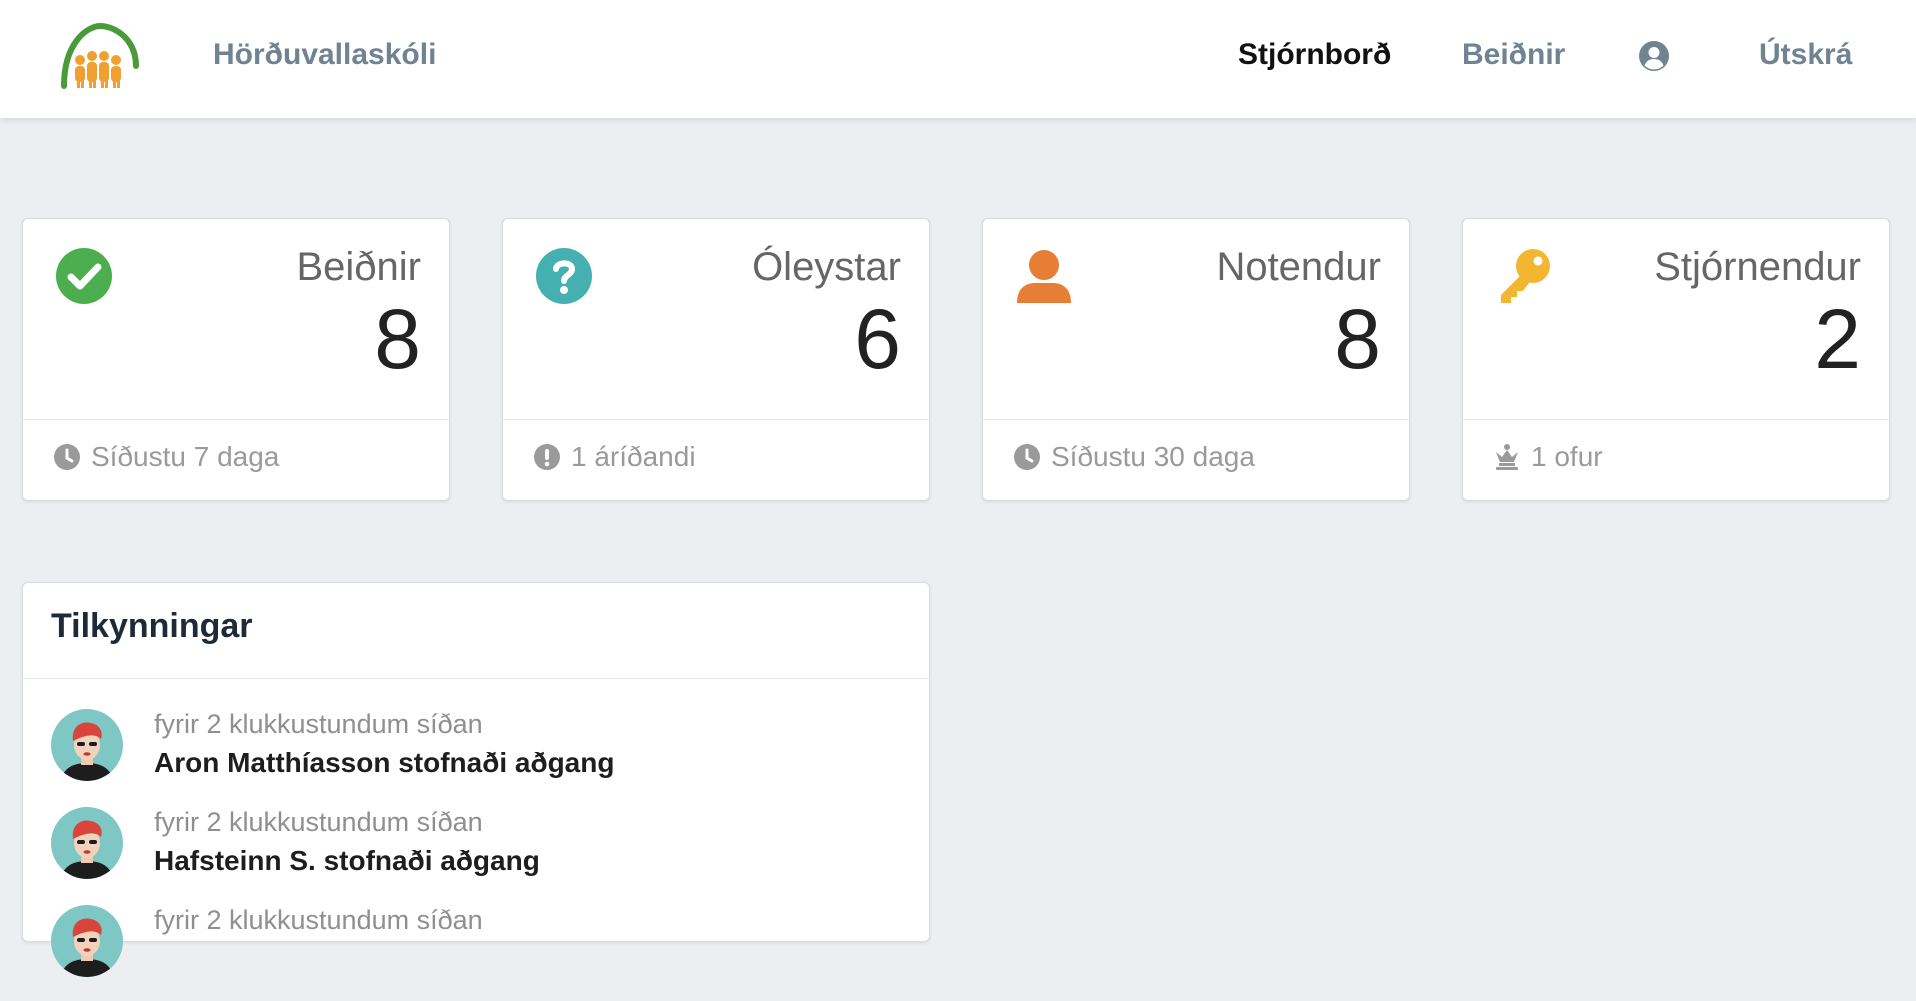 The image size is (1916, 1001). Describe the element at coordinates (1837, 339) in the screenshot. I see `card-value: 2` at that location.